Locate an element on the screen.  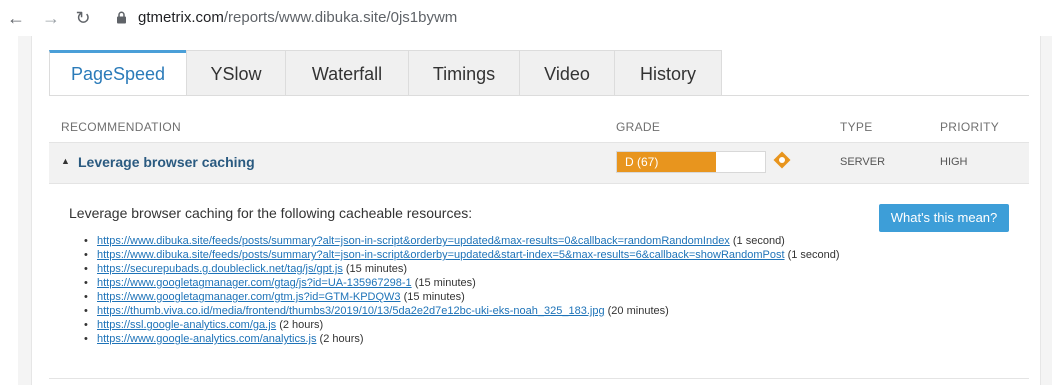
whats-this-mean-button: What's this mean? is located at coordinates (944, 218).